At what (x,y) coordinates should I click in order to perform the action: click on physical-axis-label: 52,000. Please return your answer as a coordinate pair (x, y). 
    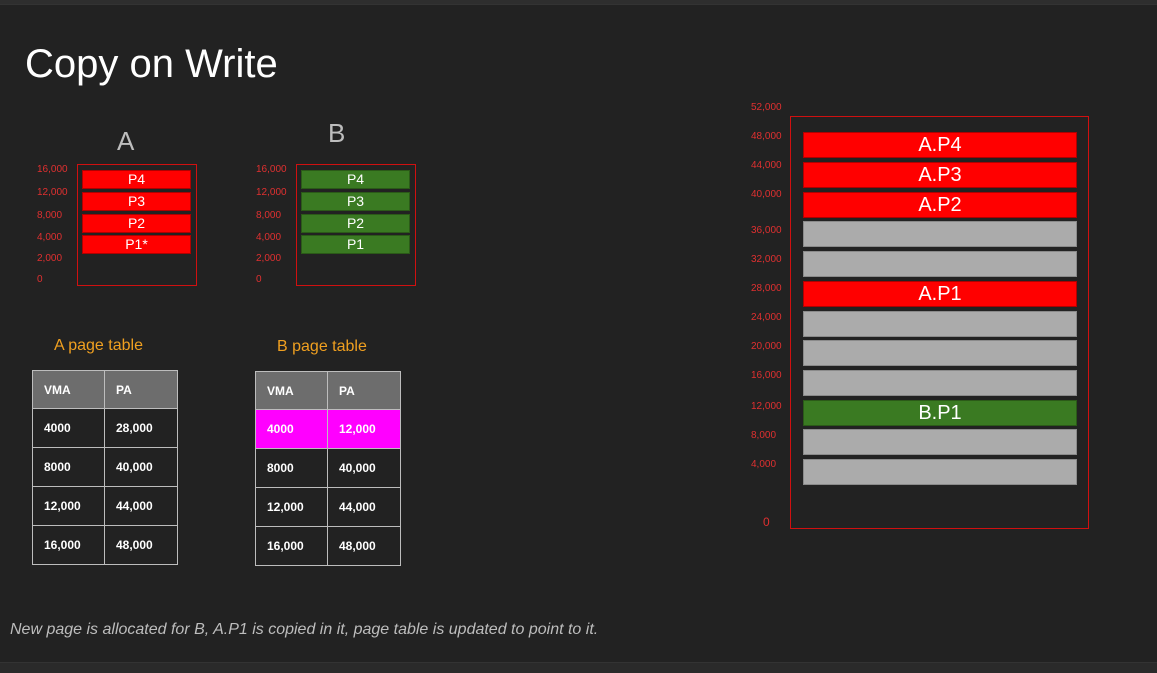
    Looking at the image, I should click on (766, 107).